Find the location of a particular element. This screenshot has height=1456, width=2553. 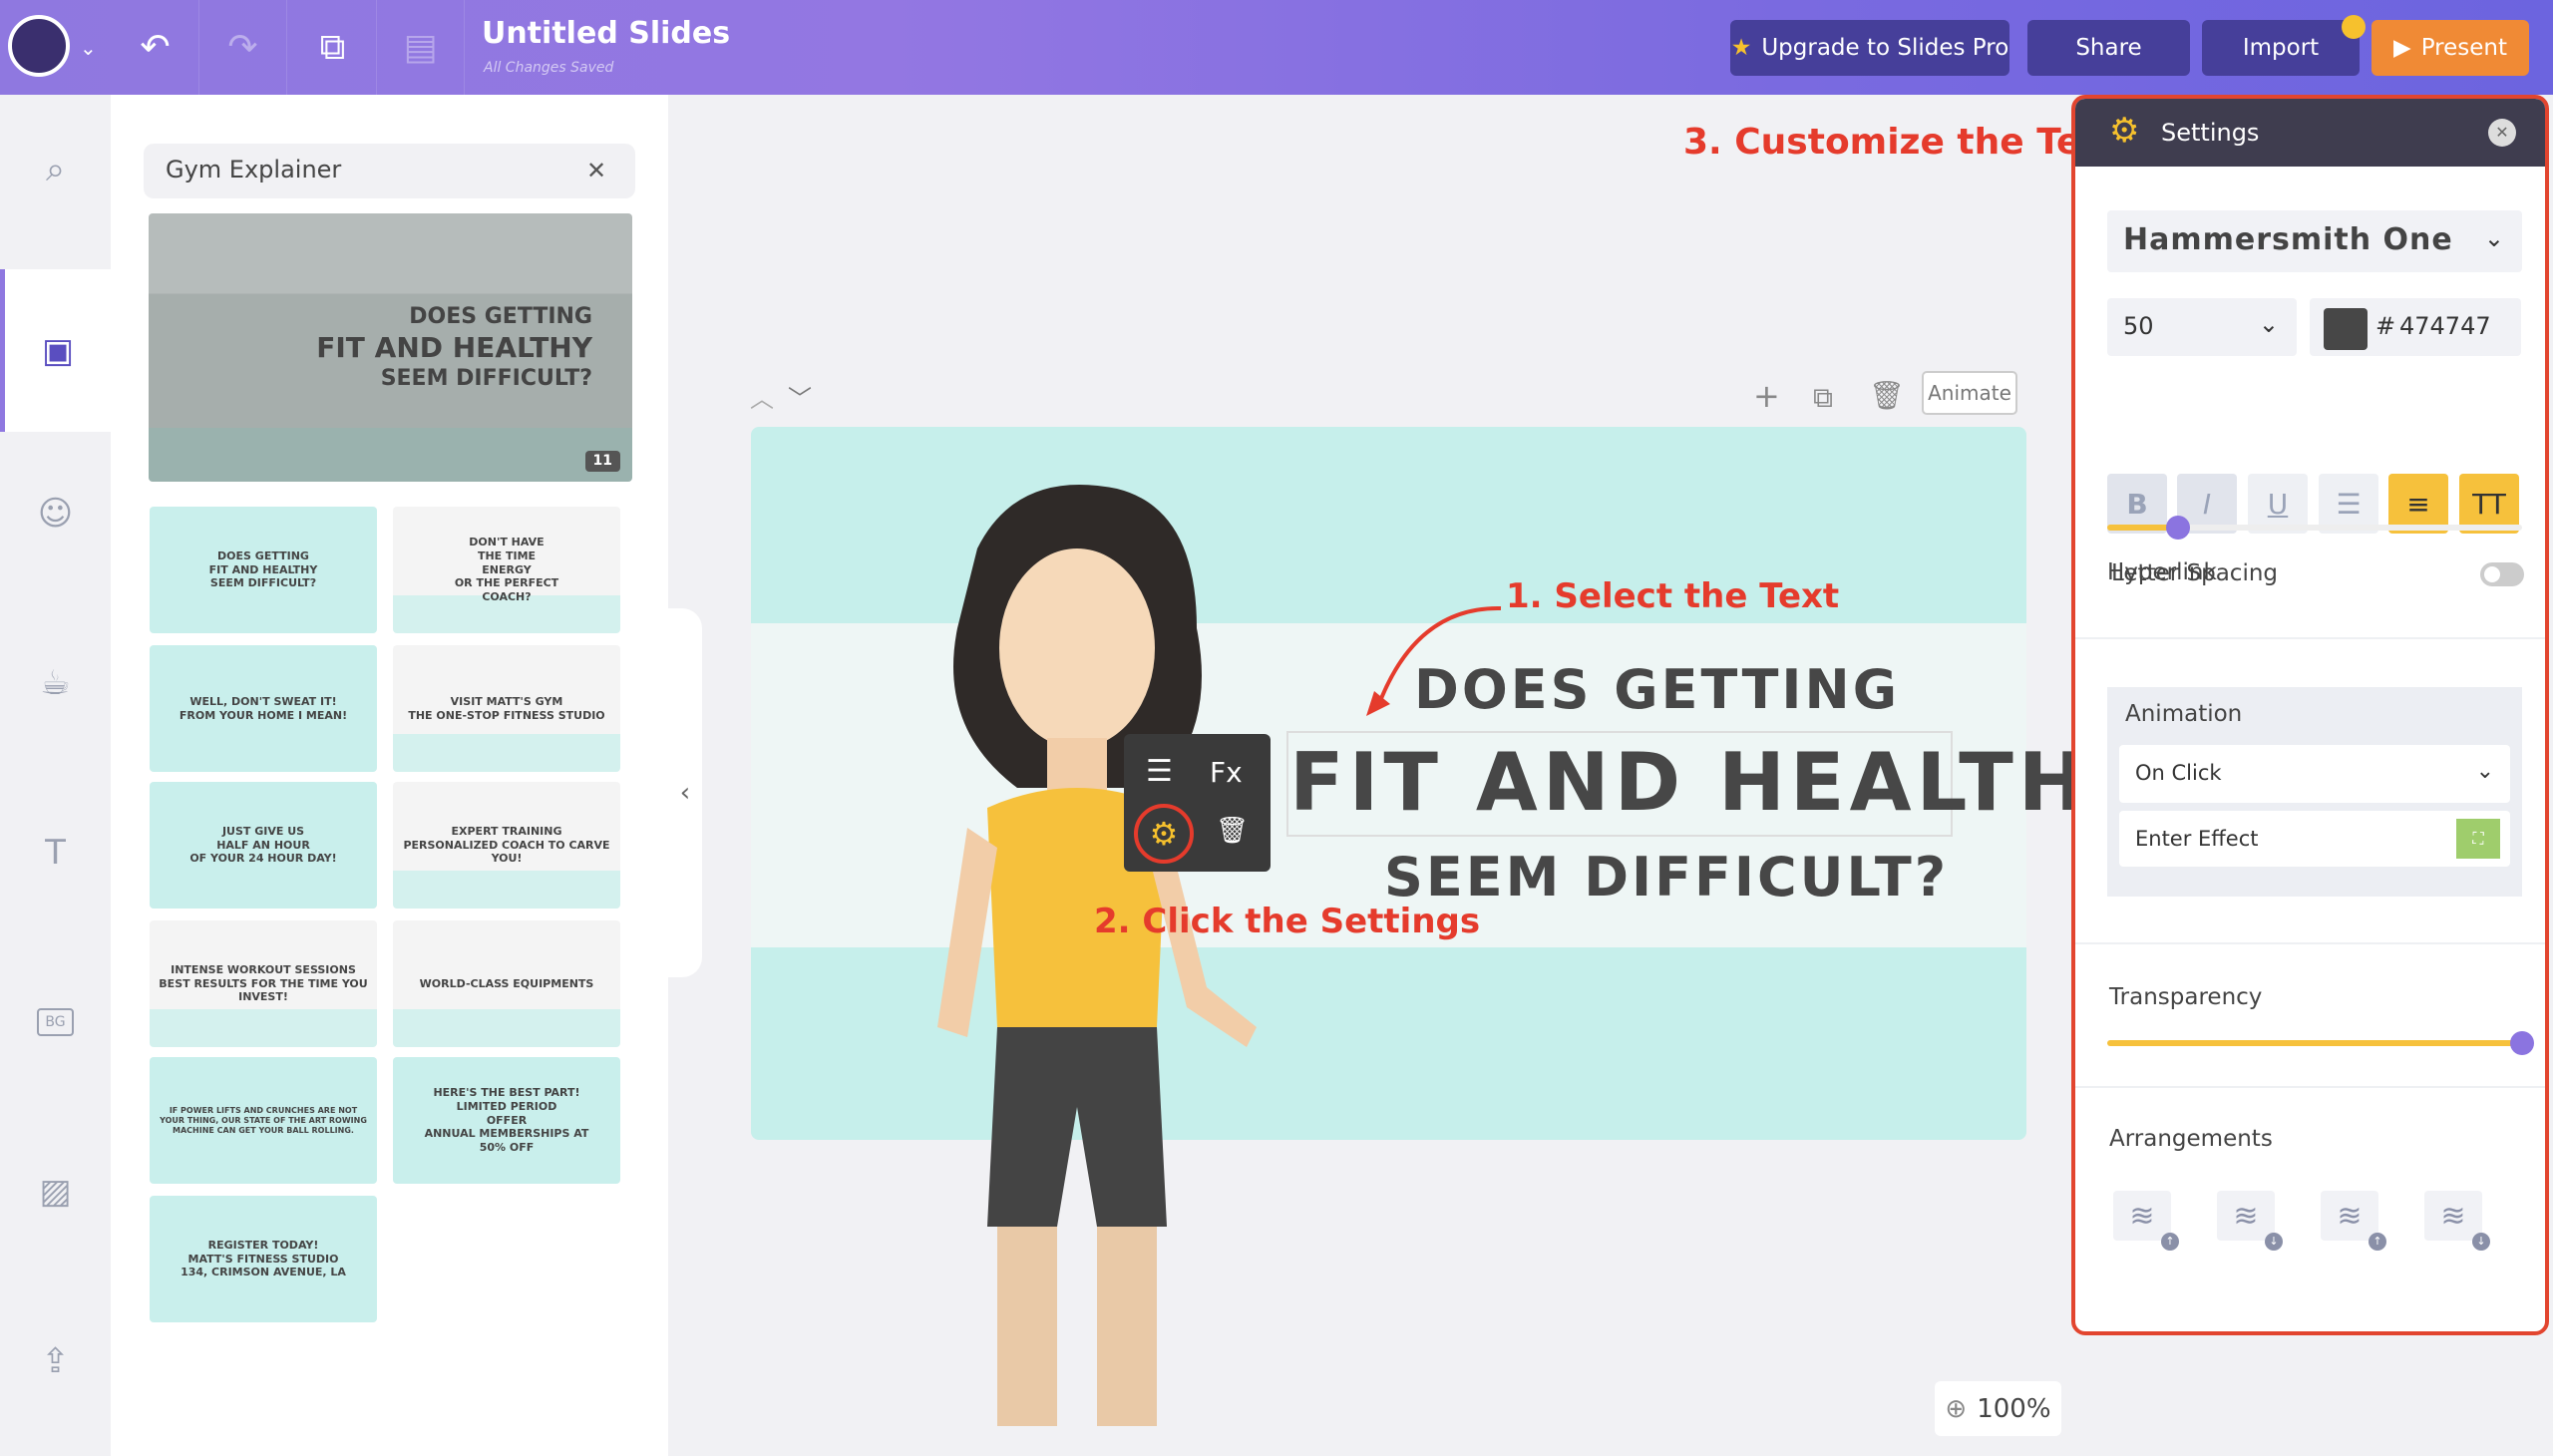

annotation-step2: 2. Click the Settings is located at coordinates (1287, 921).